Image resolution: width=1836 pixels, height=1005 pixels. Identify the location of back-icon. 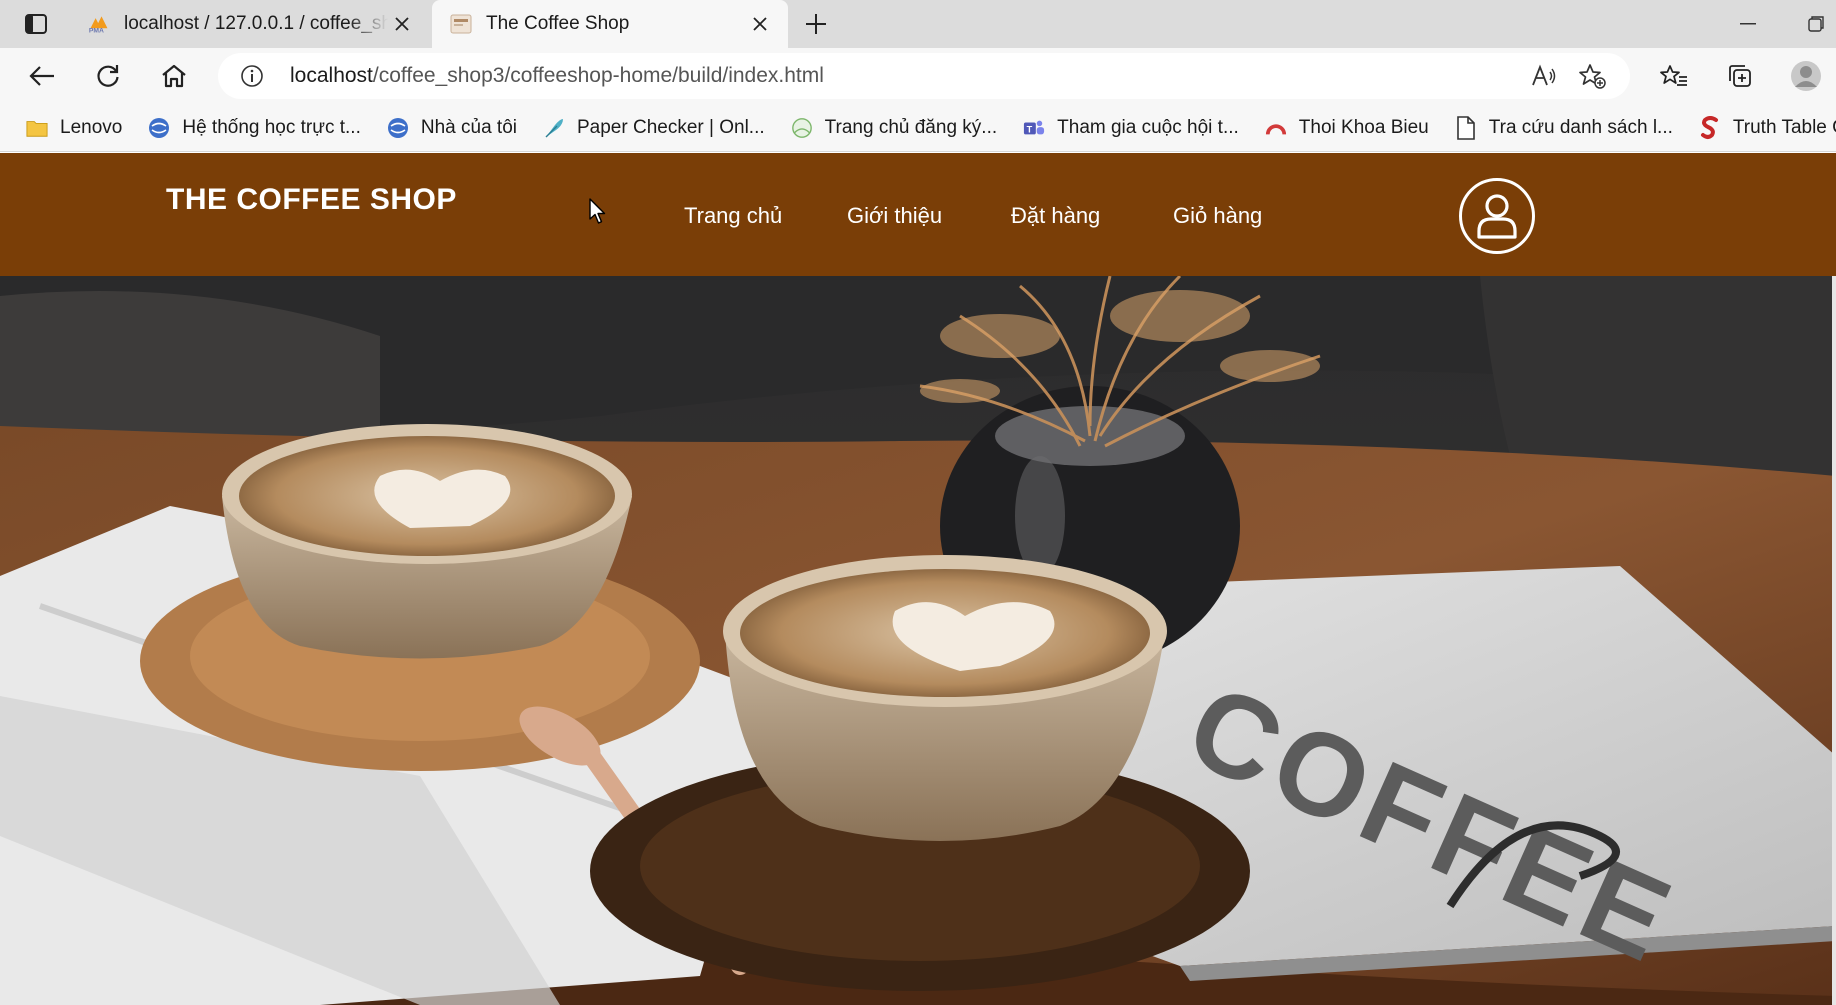
(42, 76).